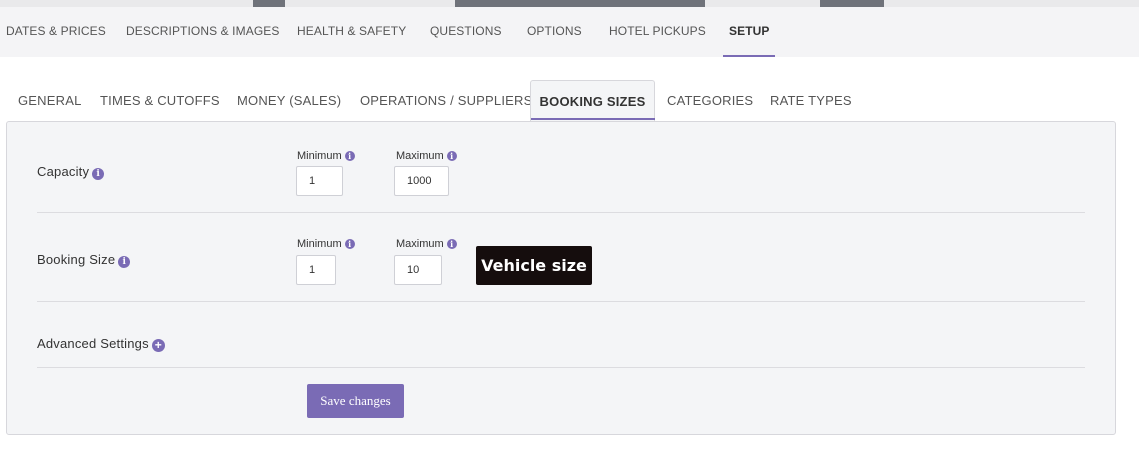  I want to click on capacity-label: Capacity, so click(63, 171).